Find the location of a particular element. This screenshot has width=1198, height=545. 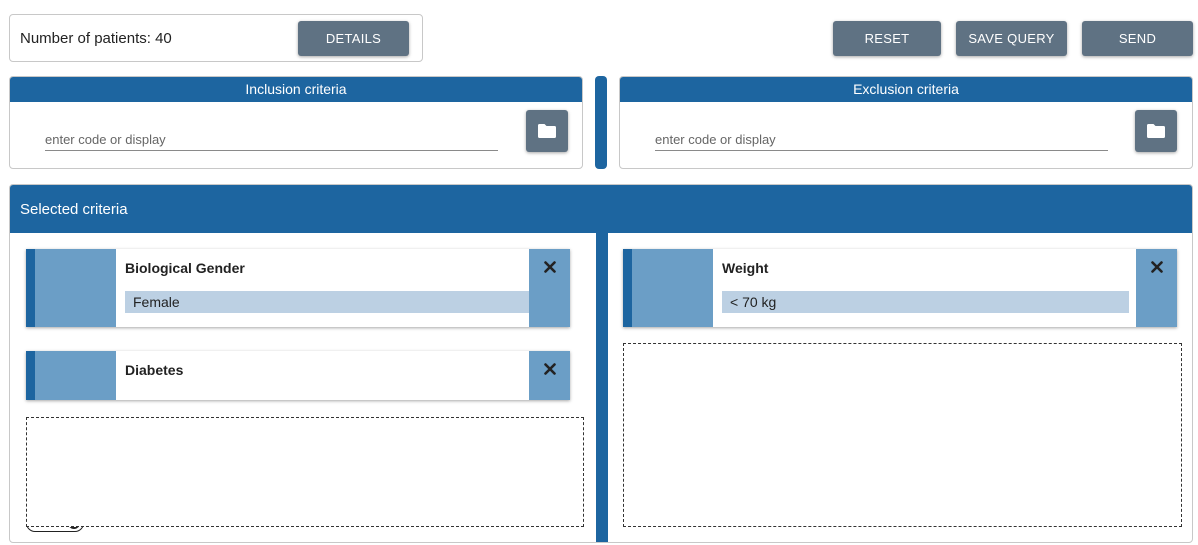

send-button: SEND is located at coordinates (1137, 38).